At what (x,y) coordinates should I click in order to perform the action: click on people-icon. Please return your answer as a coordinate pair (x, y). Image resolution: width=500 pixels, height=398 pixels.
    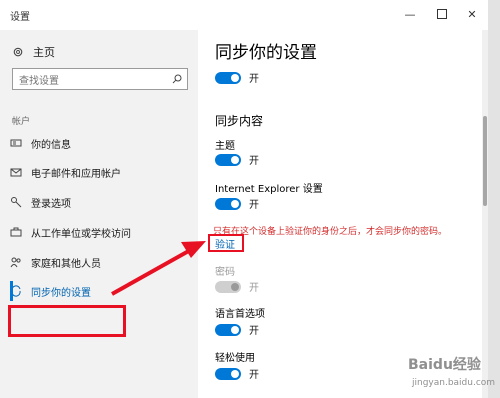
    Looking at the image, I should click on (16, 262).